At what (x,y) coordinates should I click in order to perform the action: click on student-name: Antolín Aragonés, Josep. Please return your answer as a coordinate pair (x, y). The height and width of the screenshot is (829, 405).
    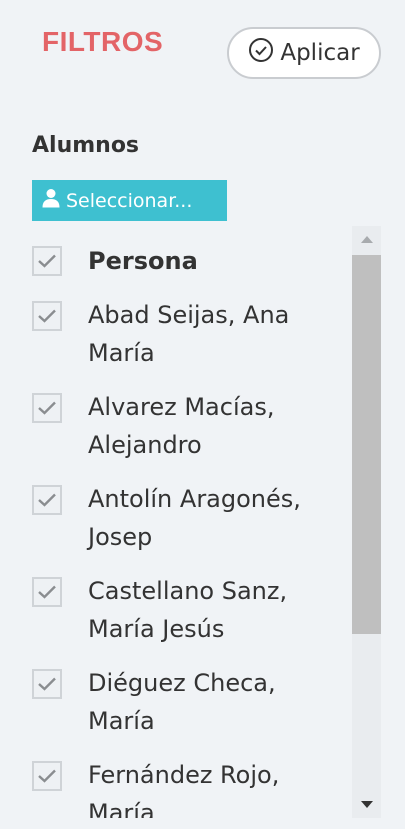
    Looking at the image, I should click on (194, 518).